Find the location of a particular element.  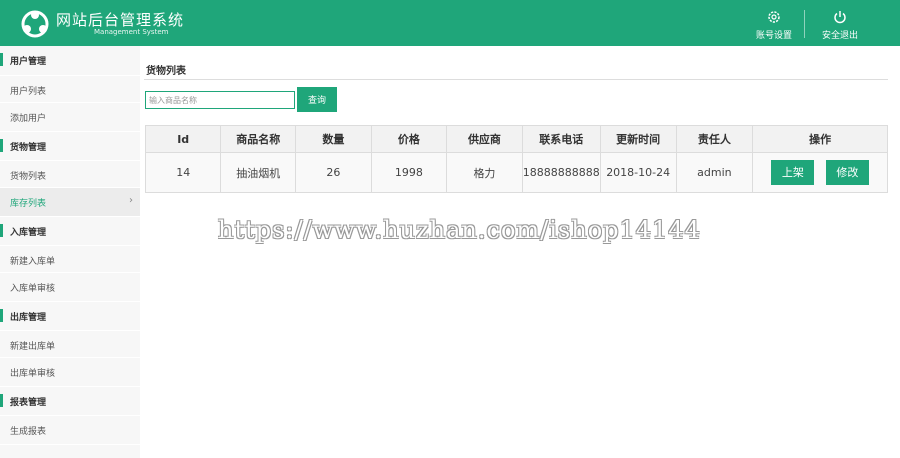

product-search-input is located at coordinates (220, 100).